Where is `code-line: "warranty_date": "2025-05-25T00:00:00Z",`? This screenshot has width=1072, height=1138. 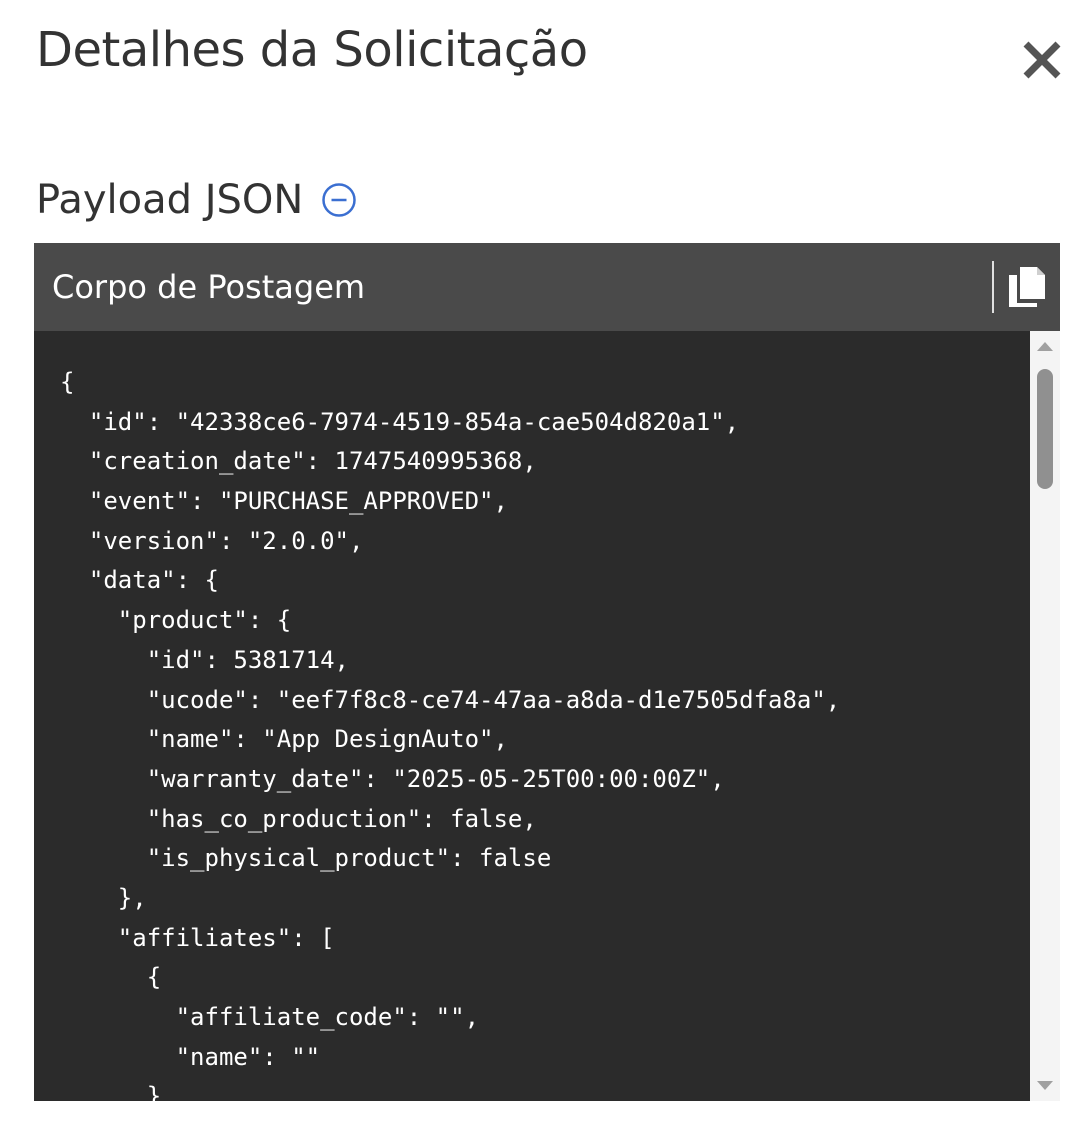
code-line: "warranty_date": "2025-05-25T00:00:00Z", is located at coordinates (392, 778).